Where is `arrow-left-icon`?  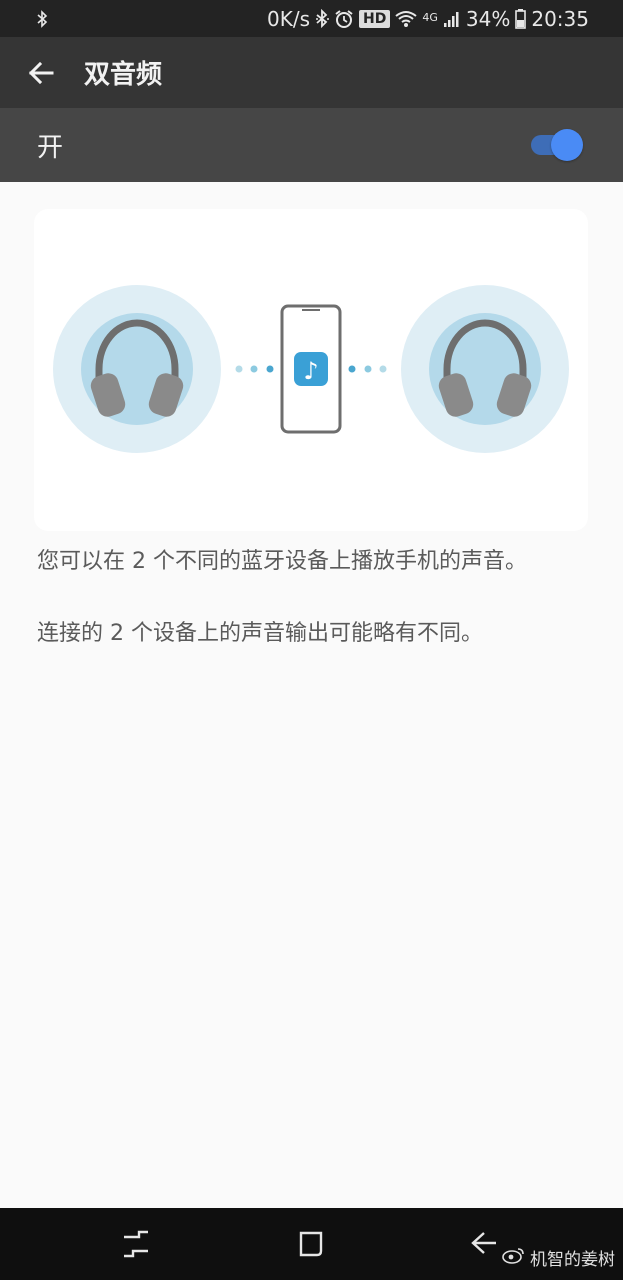 arrow-left-icon is located at coordinates (41, 72).